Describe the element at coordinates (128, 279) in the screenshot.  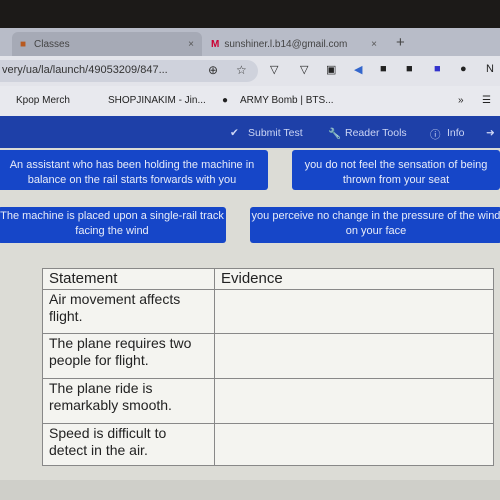
I see `column-header: Statement` at that location.